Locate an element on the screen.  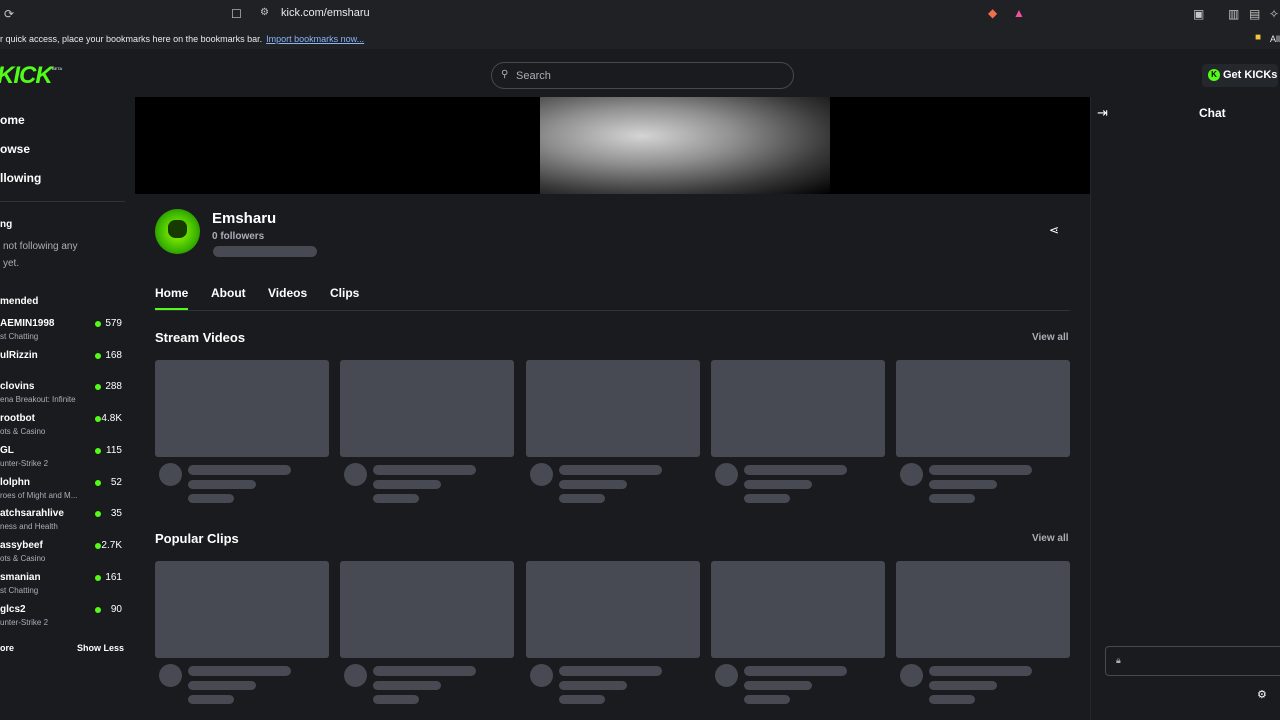
viewer-count: 52 is located at coordinates (116, 482).